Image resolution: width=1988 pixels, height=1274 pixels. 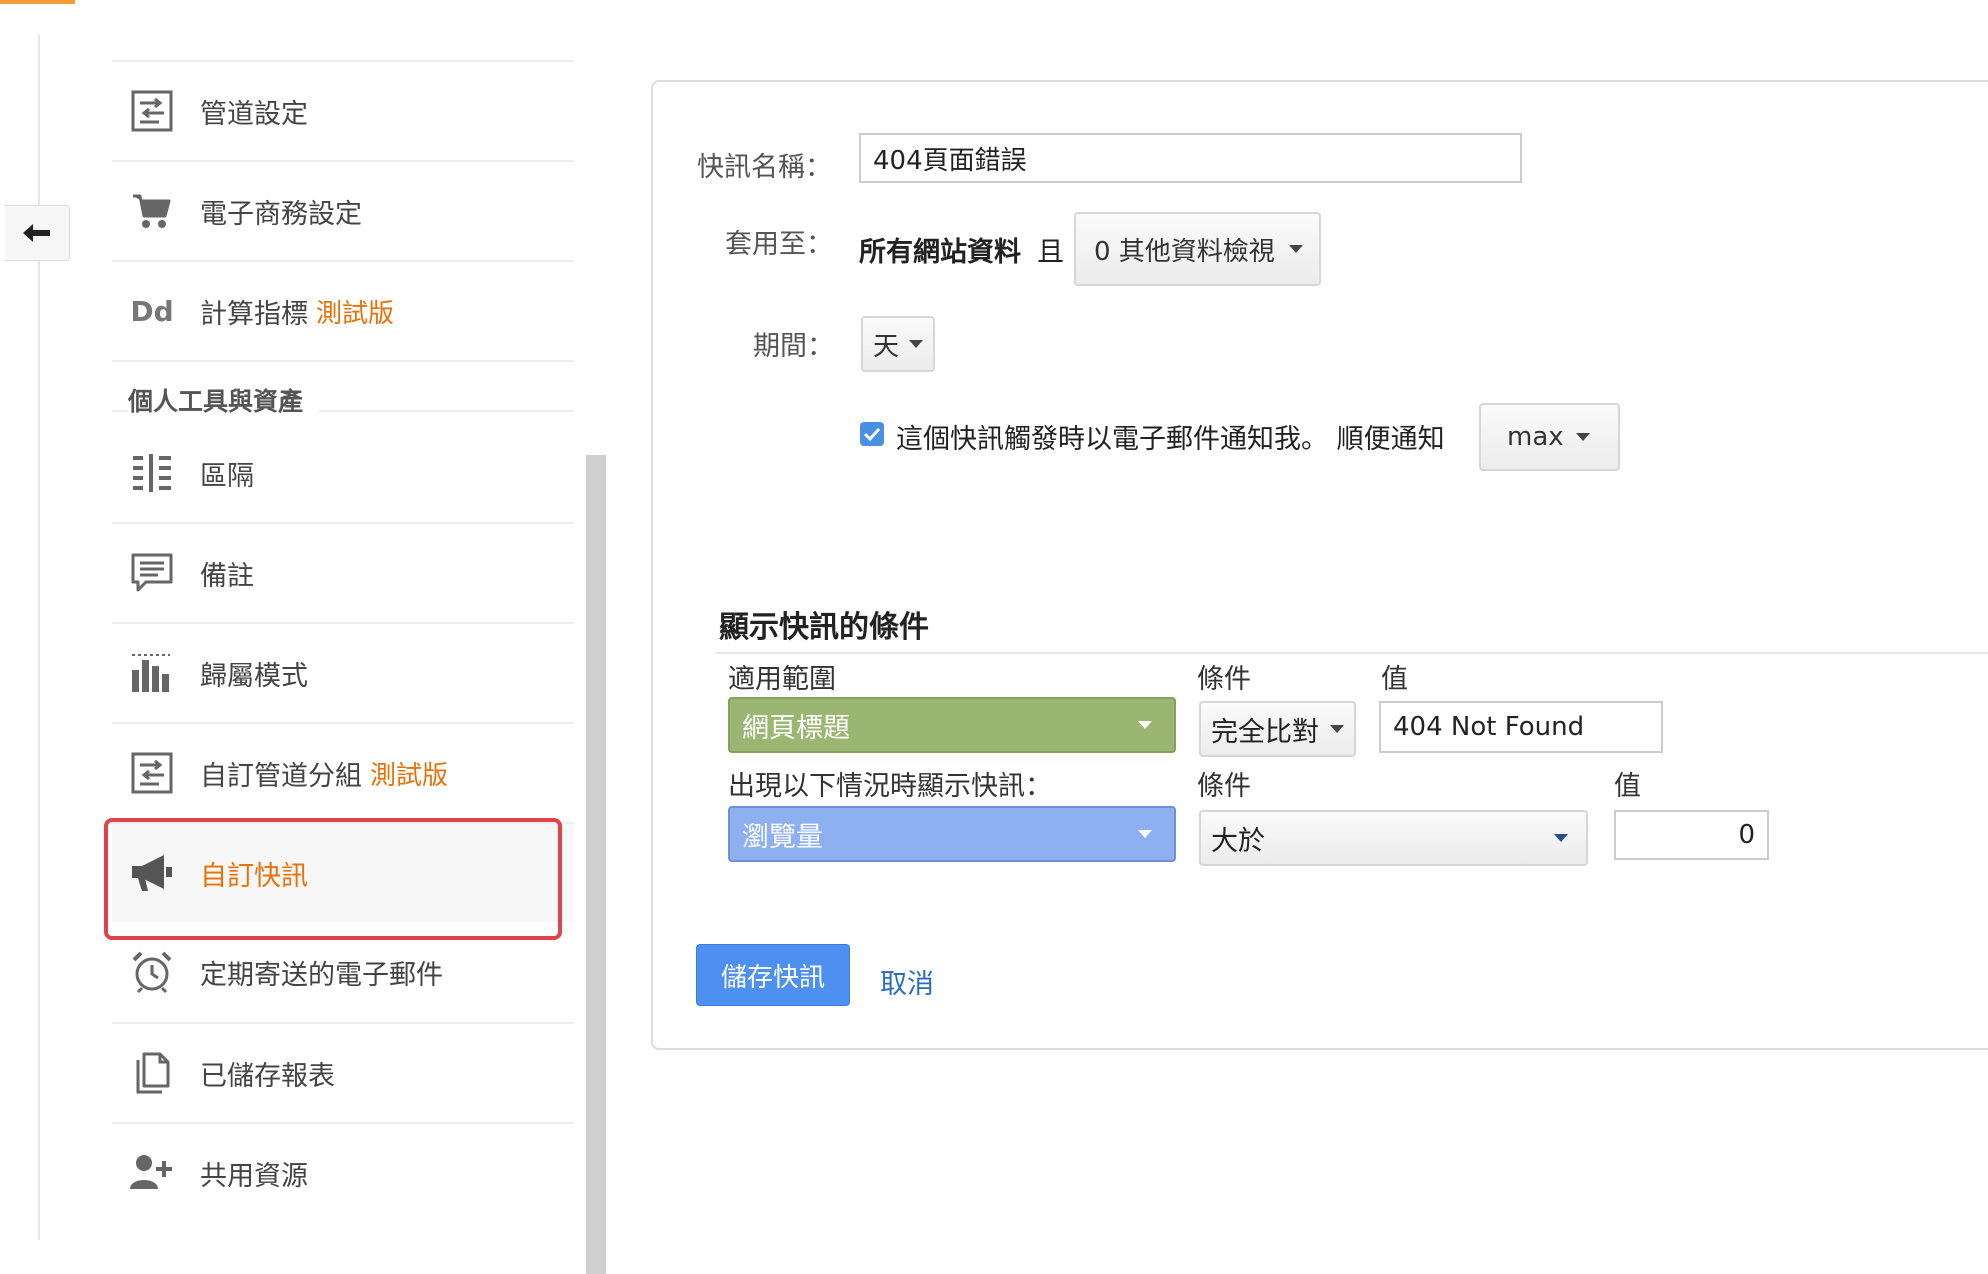 What do you see at coordinates (281, 776) in the screenshot?
I see `sidebar-item-label: 自訂管道分組` at bounding box center [281, 776].